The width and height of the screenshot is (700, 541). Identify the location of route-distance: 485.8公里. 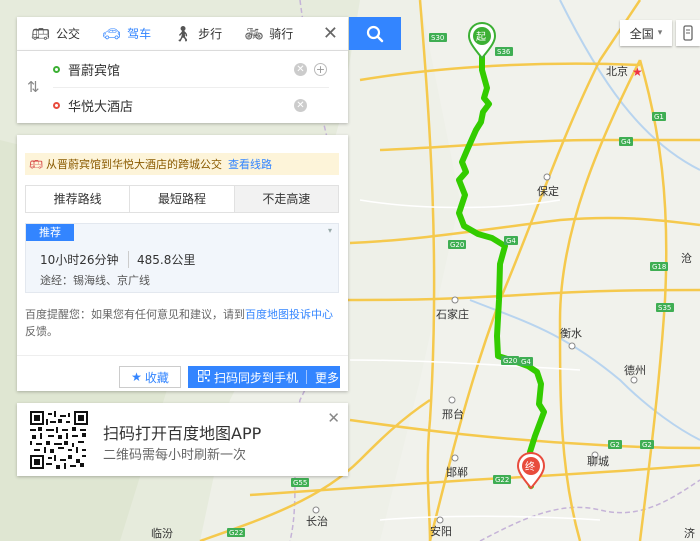
(161, 259).